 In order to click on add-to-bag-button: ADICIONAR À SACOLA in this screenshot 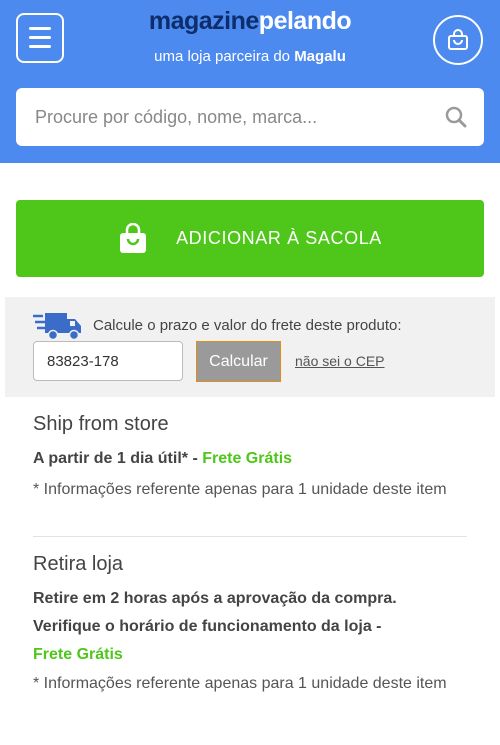, I will do `click(250, 238)`.